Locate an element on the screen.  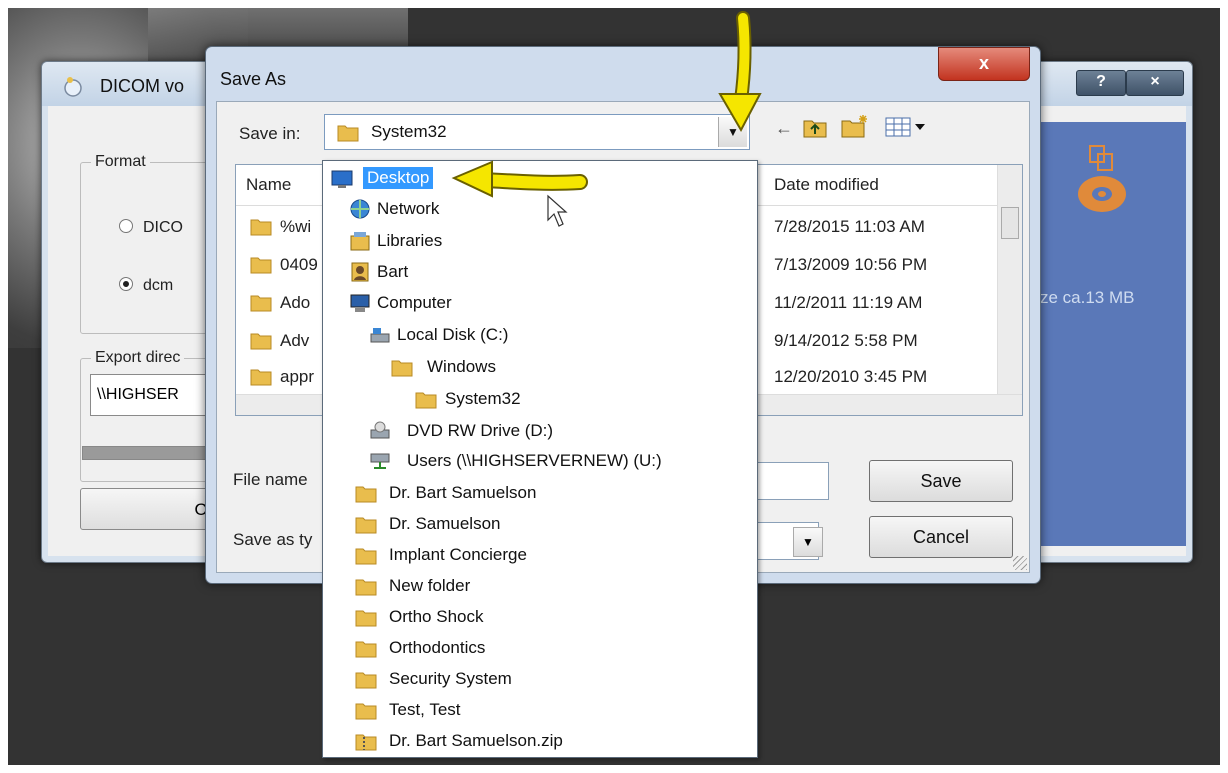
dropdown-item-label: Dr. Bart Samuelson.zip is located at coordinates (476, 740).